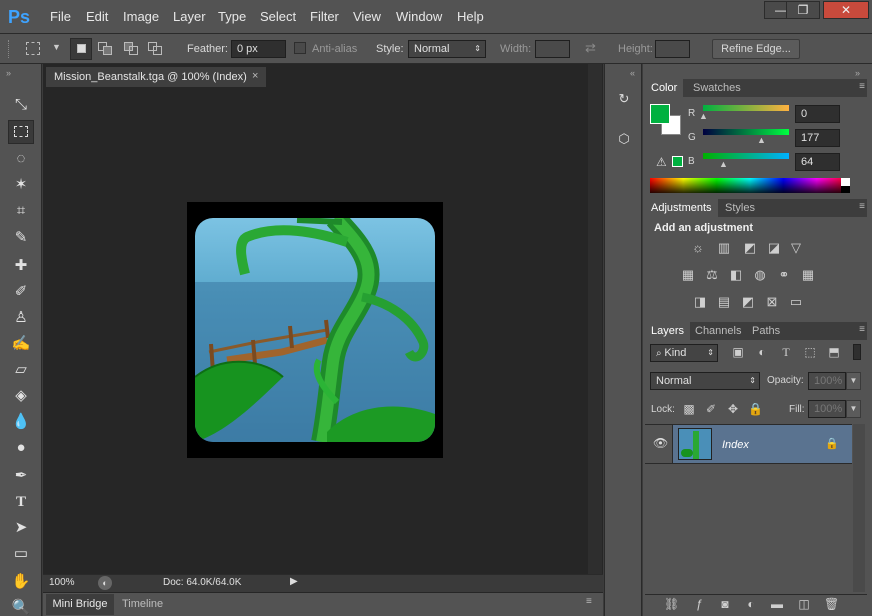 This screenshot has height=616, width=872. What do you see at coordinates (156, 77) in the screenshot?
I see `document-tab: Mission_Beanstalk.tga @ 100% (Index)` at bounding box center [156, 77].